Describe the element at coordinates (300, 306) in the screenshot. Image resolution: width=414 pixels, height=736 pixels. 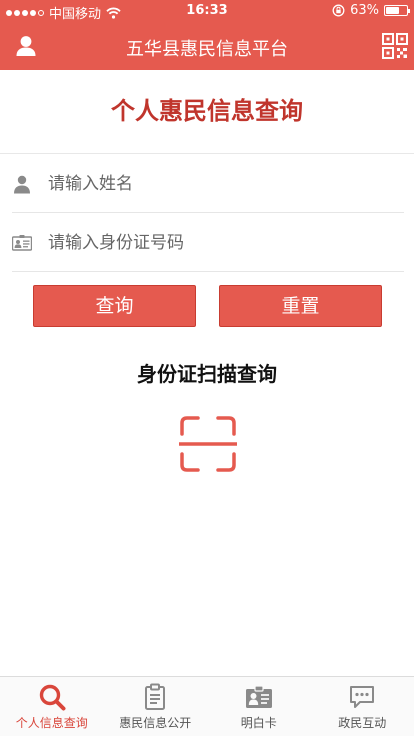
I see `reset-button: 重置` at that location.